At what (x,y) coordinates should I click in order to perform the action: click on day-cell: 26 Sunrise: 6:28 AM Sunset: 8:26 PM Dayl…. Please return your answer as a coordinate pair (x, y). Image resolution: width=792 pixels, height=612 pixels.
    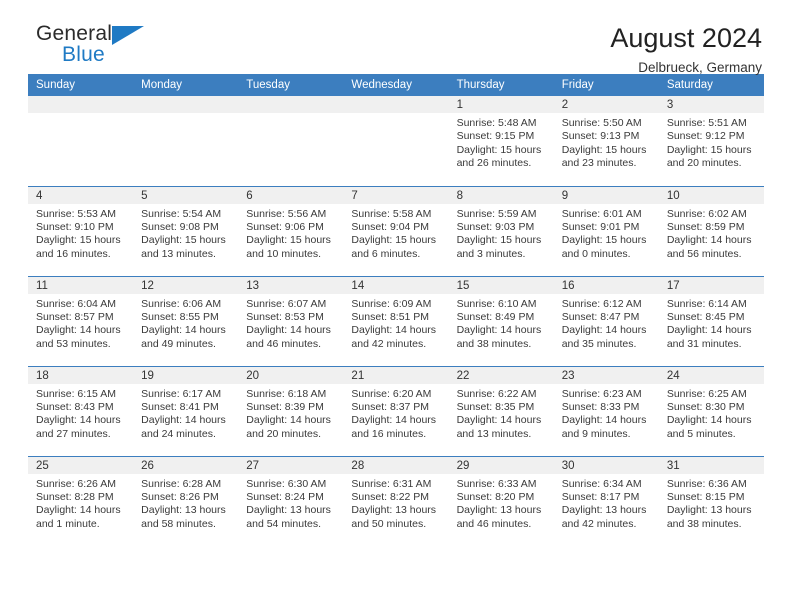
    Looking at the image, I should click on (186, 500).